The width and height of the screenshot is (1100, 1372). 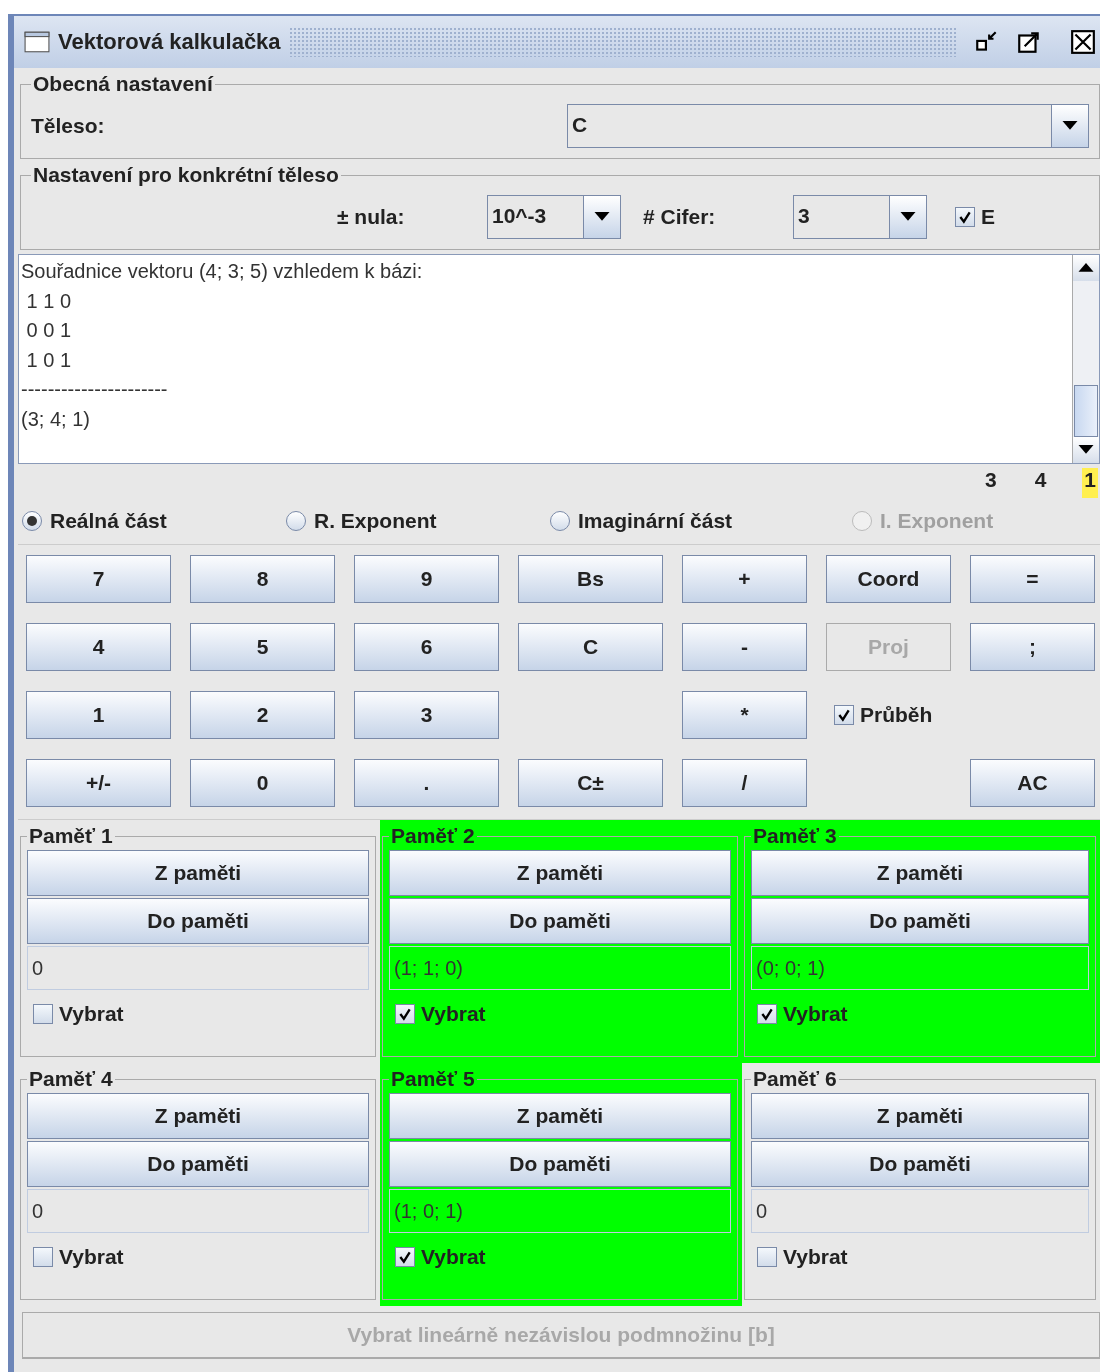 I want to click on key-button: +, so click(x=744, y=579).